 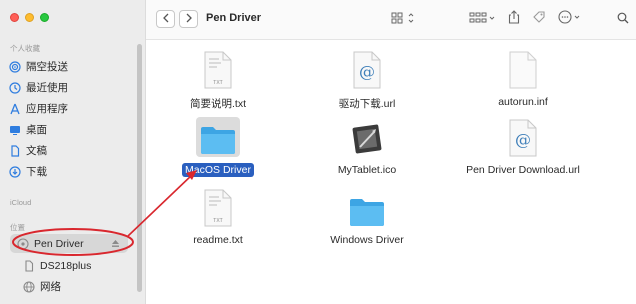 I want to click on sidebar-scrollbar, so click(x=139, y=168).